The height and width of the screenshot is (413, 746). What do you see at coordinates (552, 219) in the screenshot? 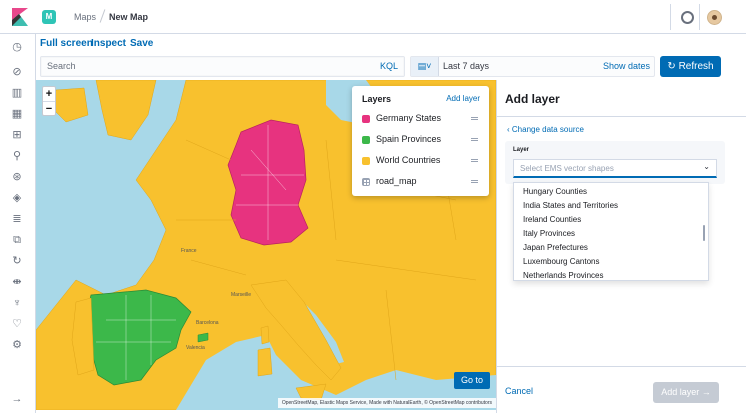
I see `dropdown-option: Ireland Counties` at bounding box center [552, 219].